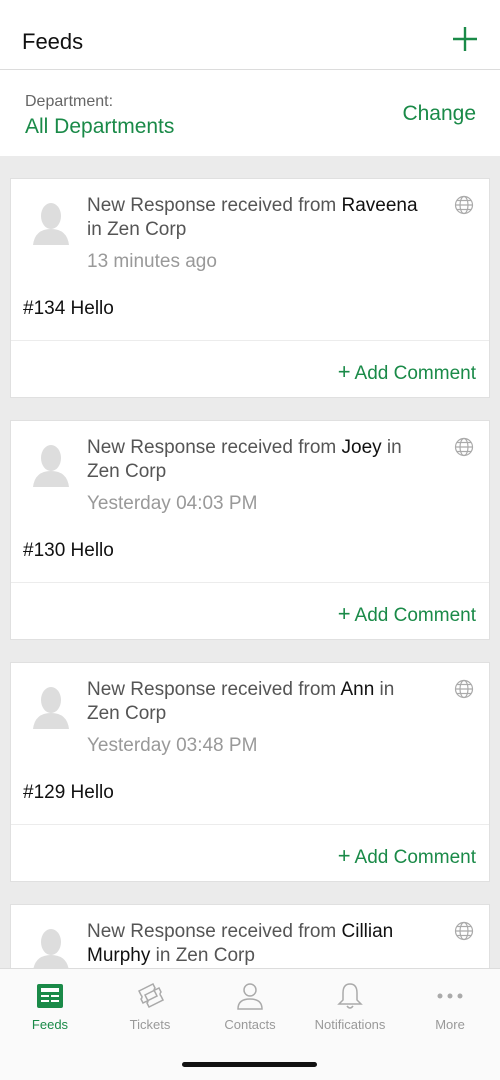 The height and width of the screenshot is (1080, 500). What do you see at coordinates (450, 996) in the screenshot?
I see `more-icon` at bounding box center [450, 996].